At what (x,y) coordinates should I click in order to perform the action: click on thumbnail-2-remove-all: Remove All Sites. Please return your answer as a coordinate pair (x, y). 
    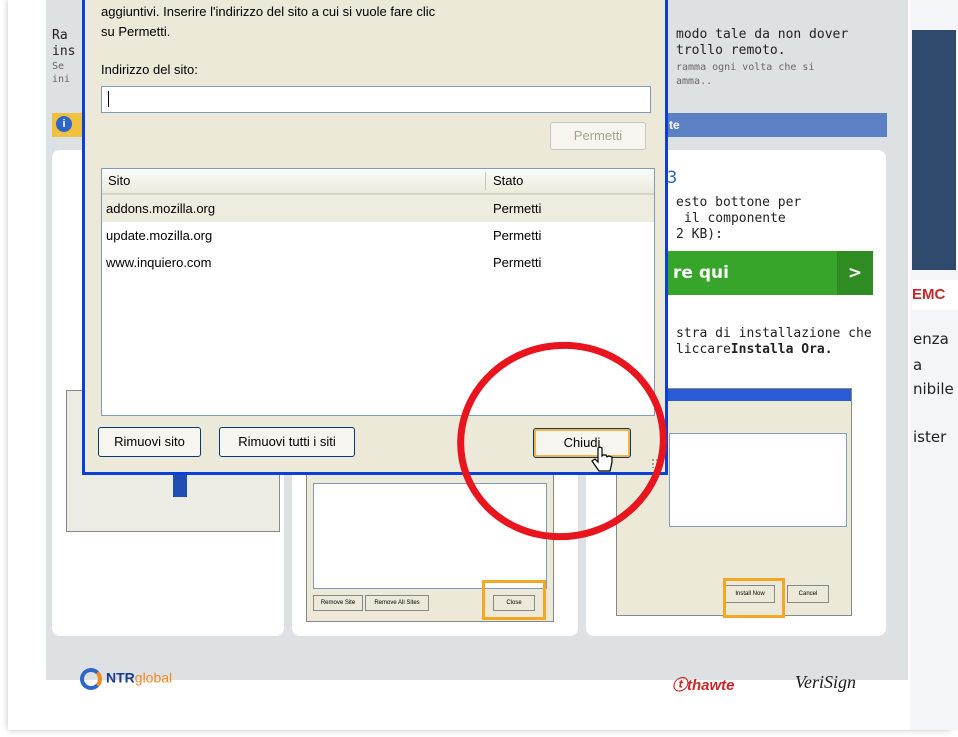
    Looking at the image, I should click on (397, 603).